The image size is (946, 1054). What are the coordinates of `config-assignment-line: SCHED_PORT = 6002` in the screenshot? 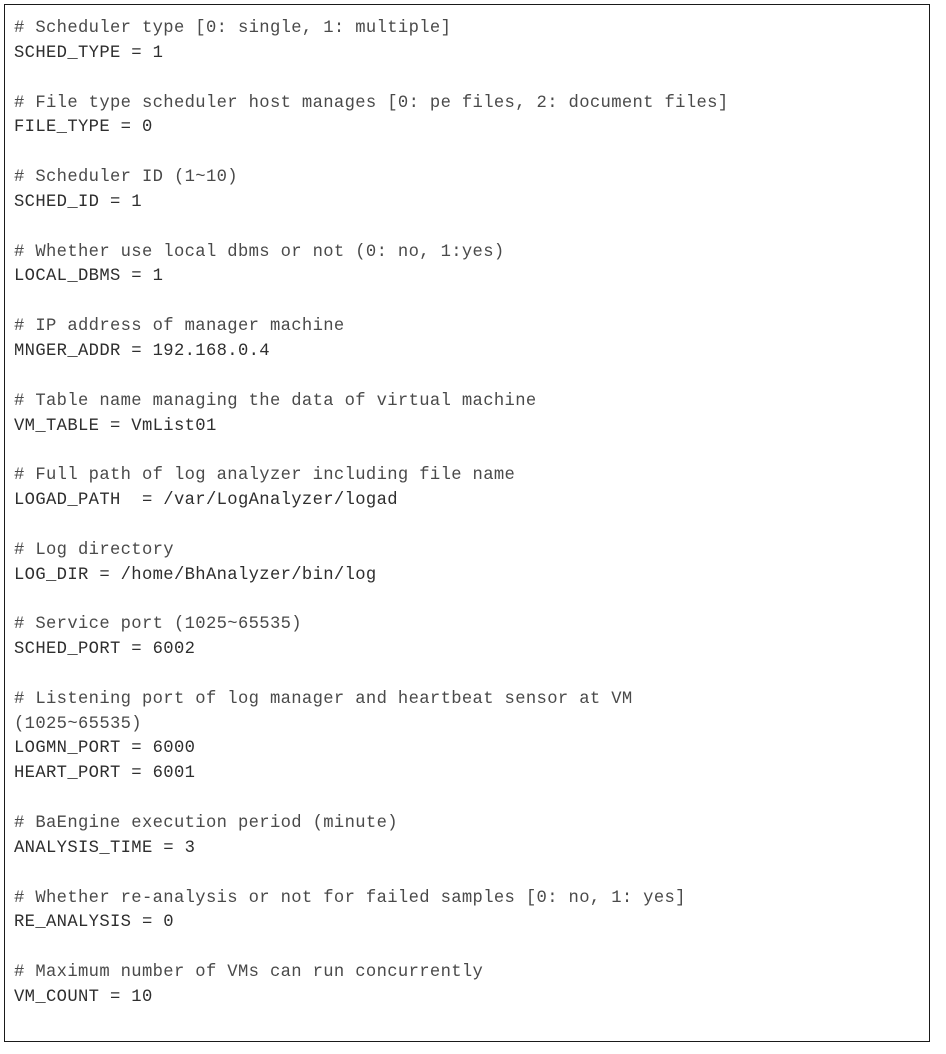 It's located at (105, 650).